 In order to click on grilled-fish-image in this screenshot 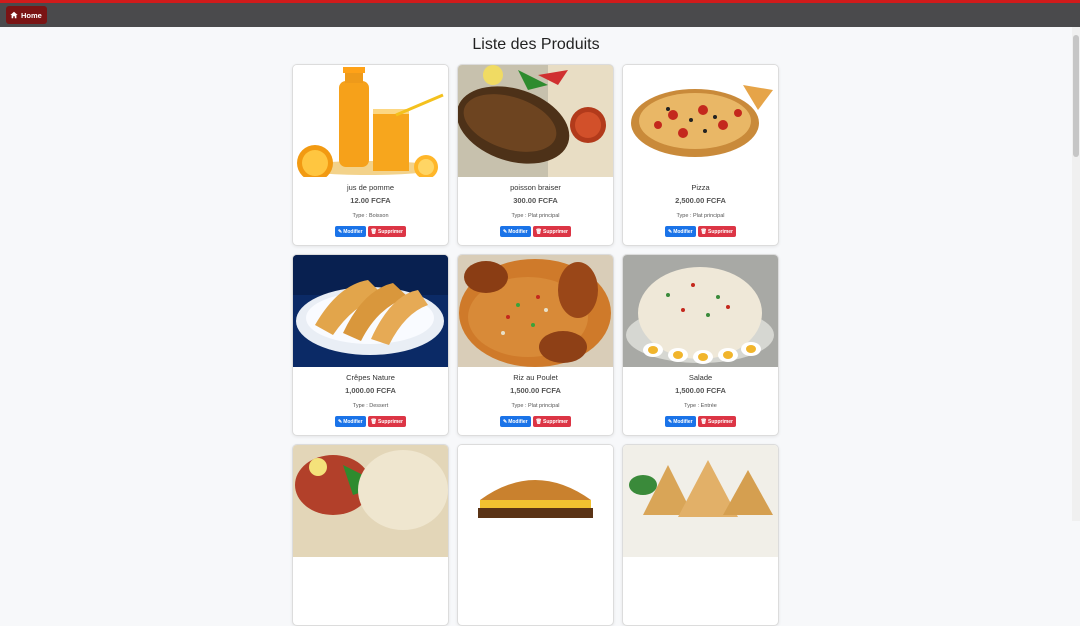, I will do `click(535, 121)`.